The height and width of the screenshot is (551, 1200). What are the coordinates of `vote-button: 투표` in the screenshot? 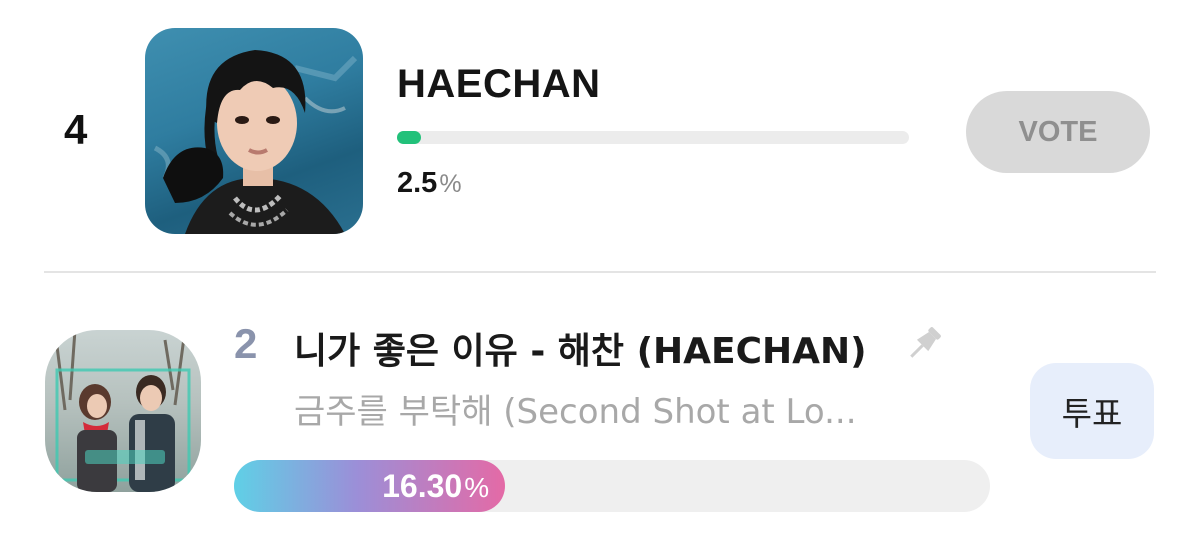 It's located at (1092, 411).